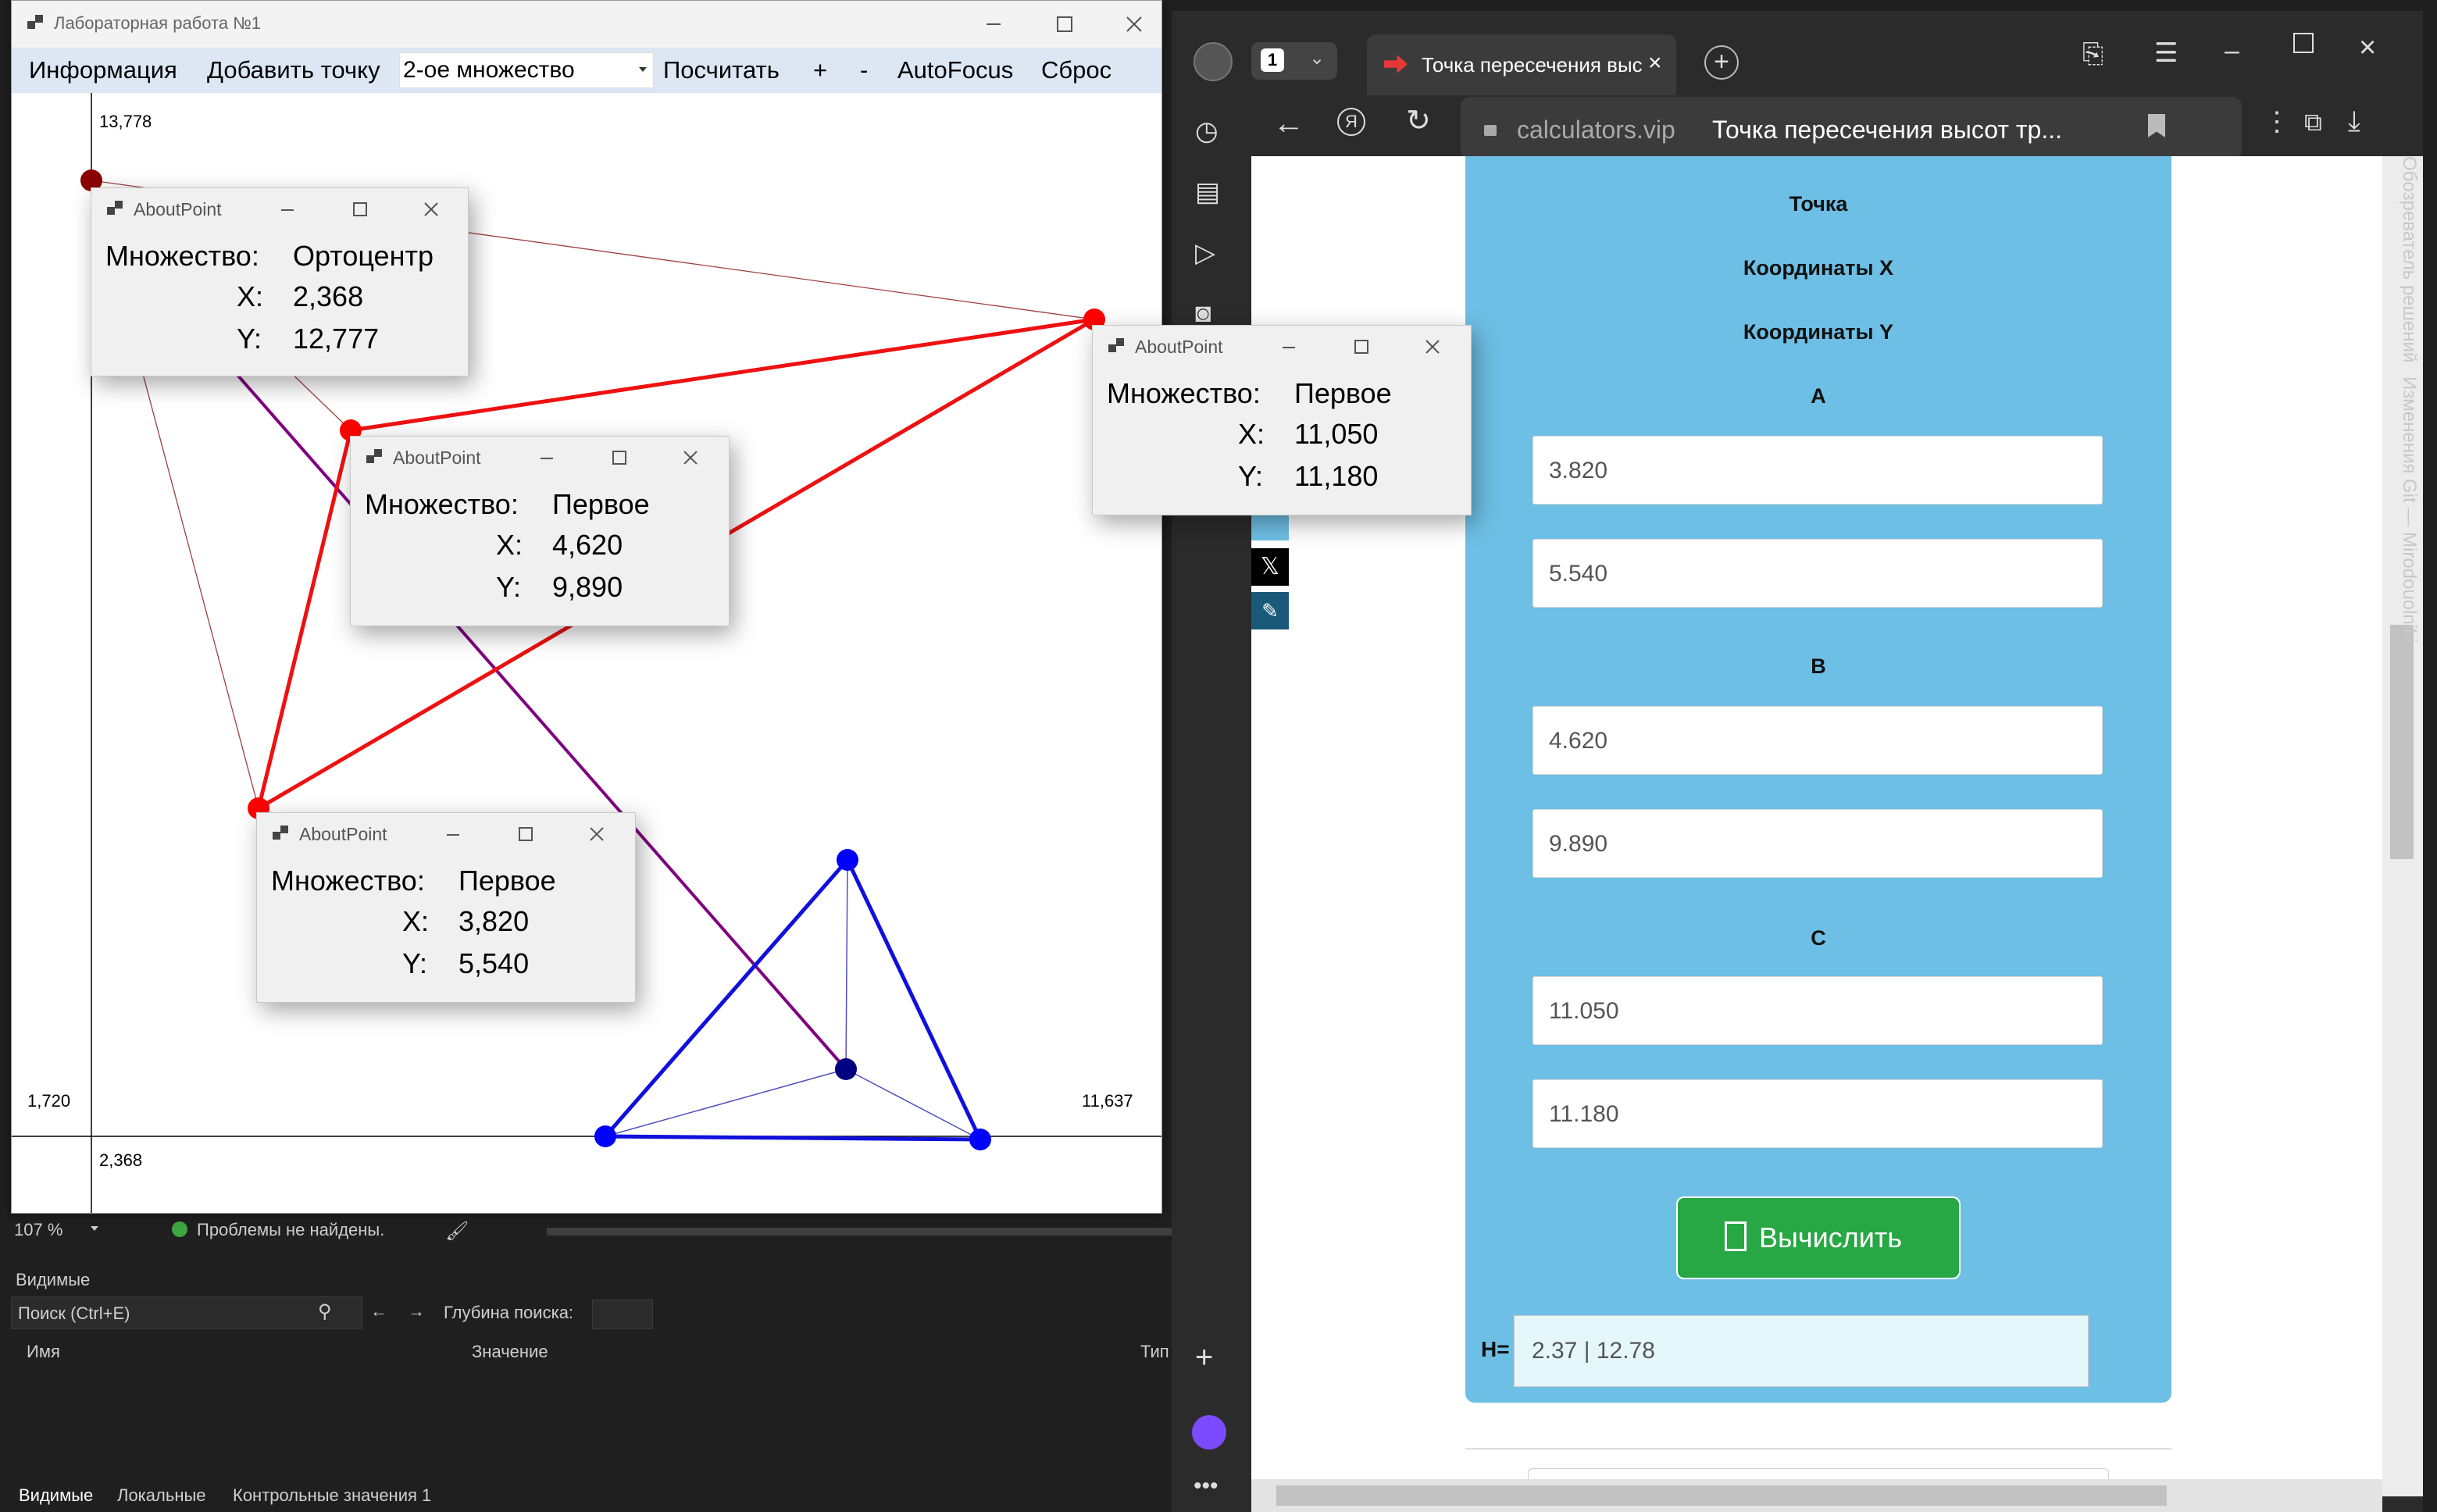 This screenshot has width=2437, height=1512. What do you see at coordinates (103, 70) in the screenshot?
I see `menu-info: Информация` at bounding box center [103, 70].